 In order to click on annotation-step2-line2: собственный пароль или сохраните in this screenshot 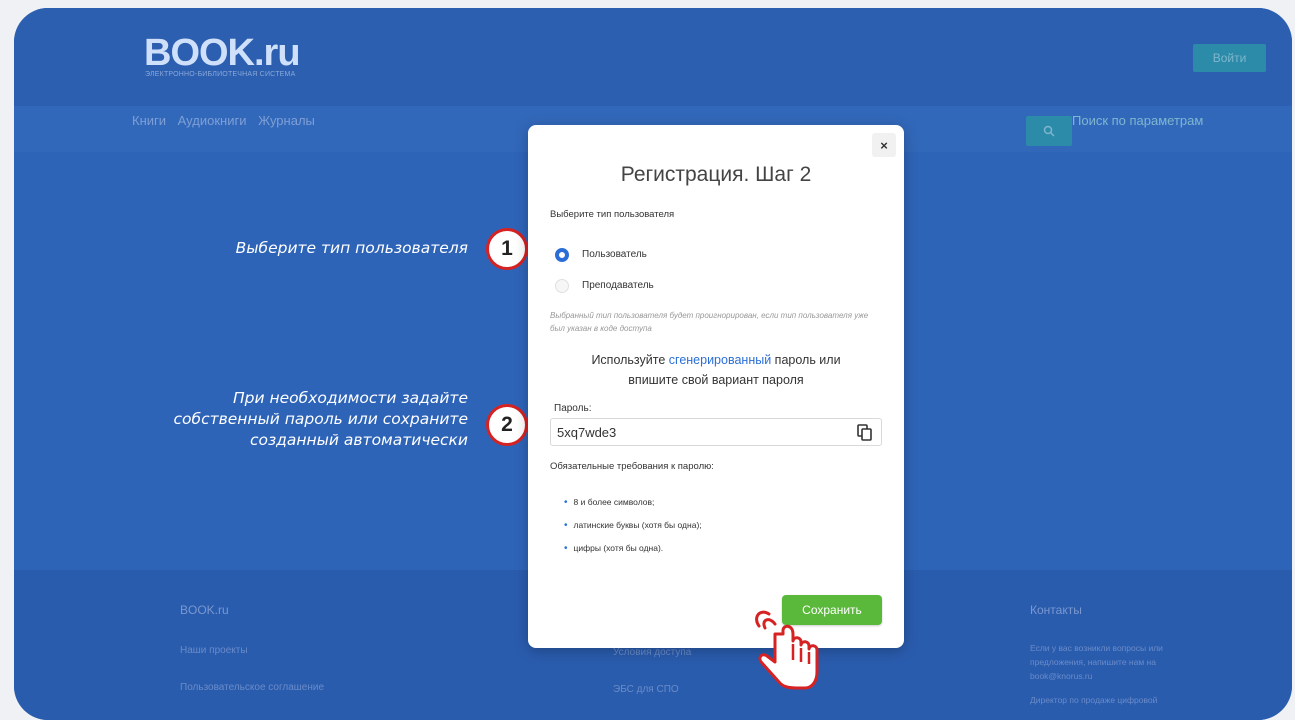, I will do `click(321, 419)`.